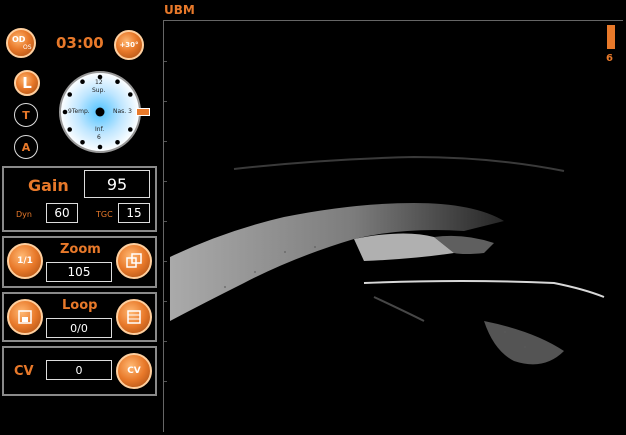 Image resolution: width=626 pixels, height=435 pixels. I want to click on zoom-fit-button, so click(134, 261).